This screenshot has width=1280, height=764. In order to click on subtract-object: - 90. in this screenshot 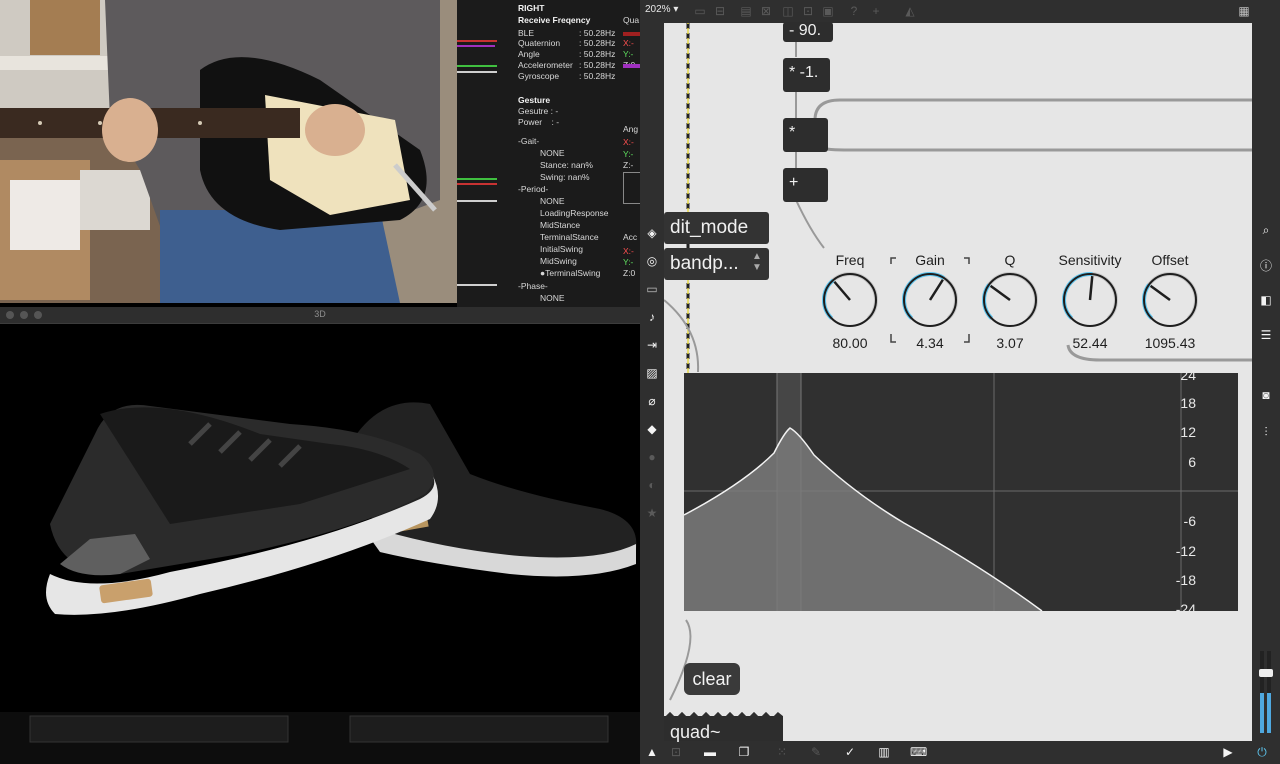, I will do `click(808, 32)`.